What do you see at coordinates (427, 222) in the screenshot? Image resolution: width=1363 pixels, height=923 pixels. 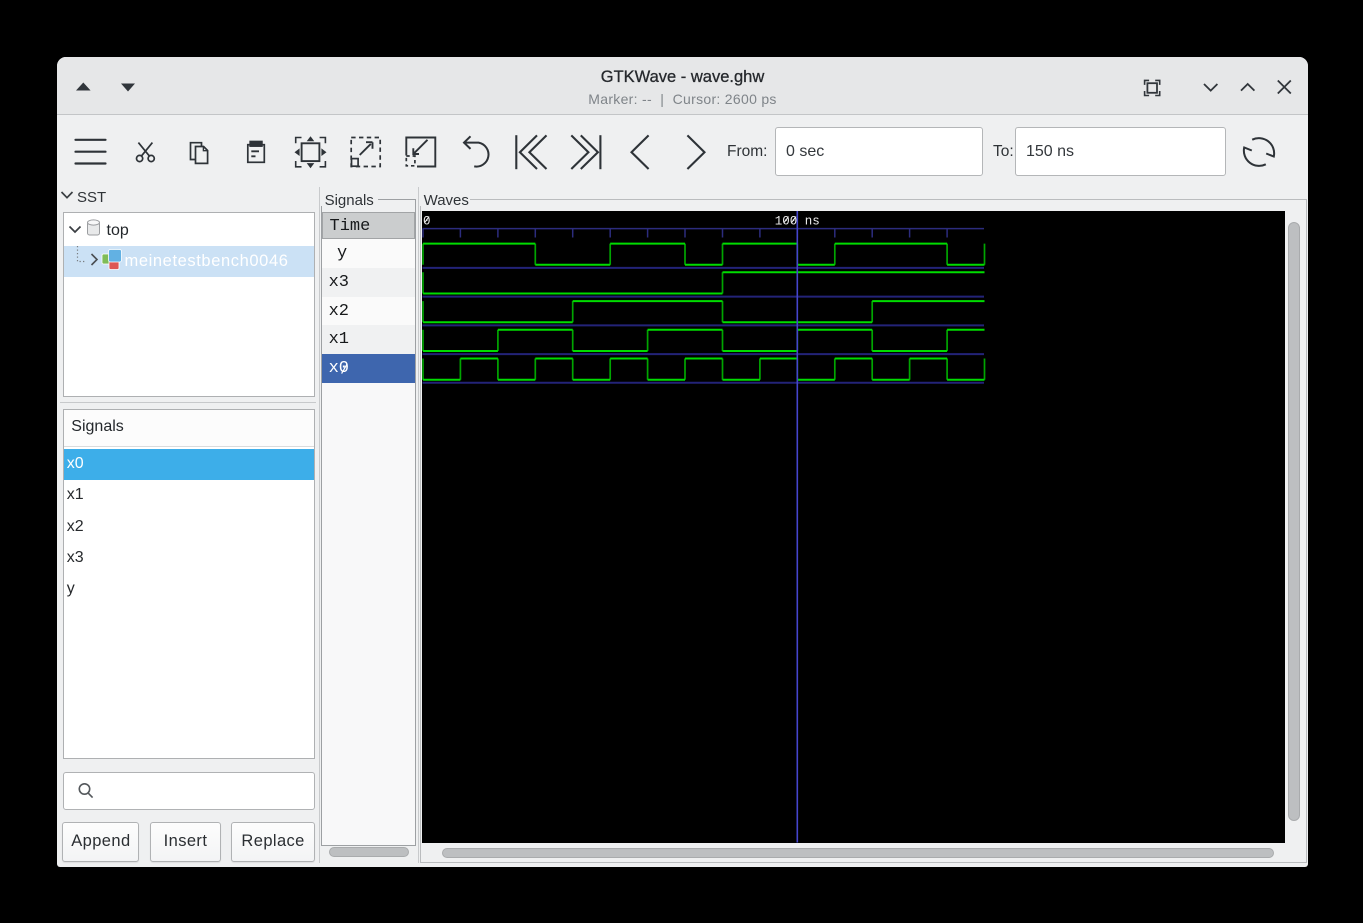 I see `svg-text: 0` at bounding box center [427, 222].